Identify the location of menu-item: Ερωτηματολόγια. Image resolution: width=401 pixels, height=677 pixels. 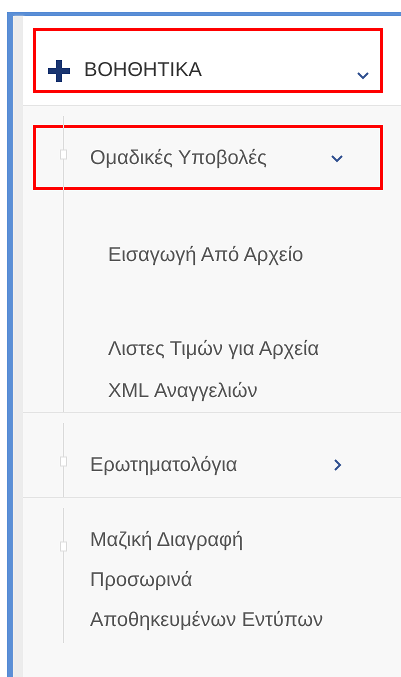
(208, 464).